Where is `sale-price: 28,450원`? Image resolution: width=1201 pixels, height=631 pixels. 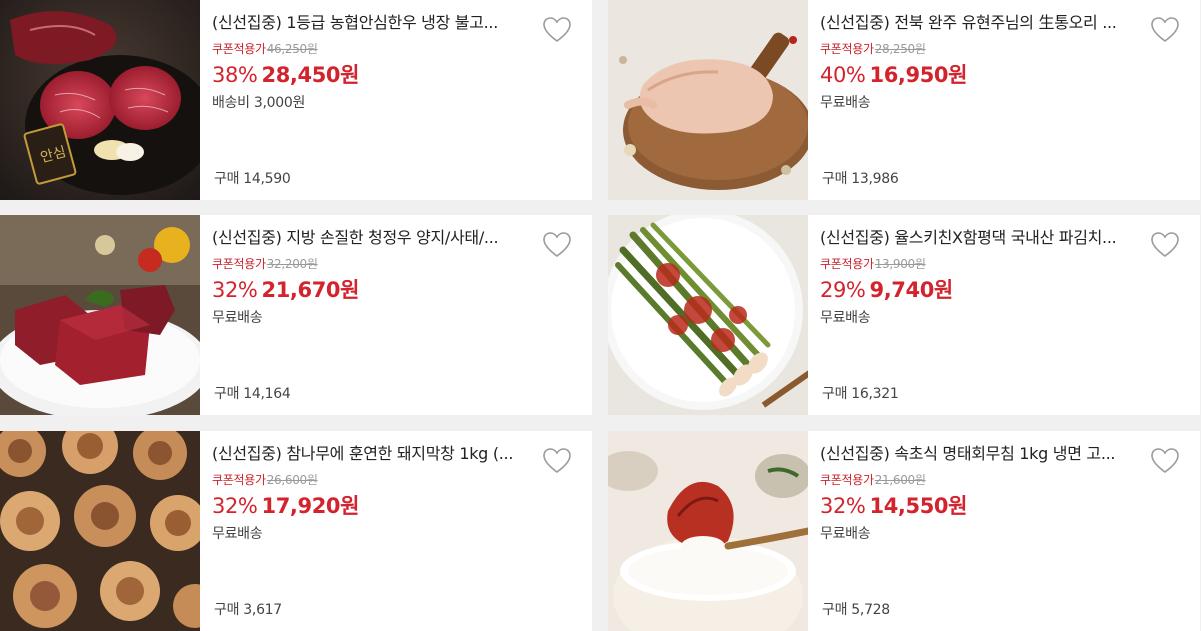
sale-price: 28,450원 is located at coordinates (310, 75).